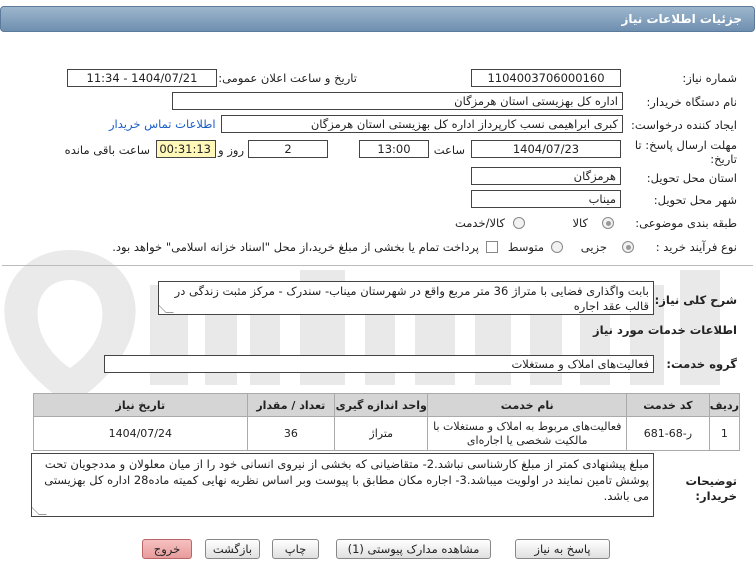  I want to click on divider, so click(377, 265).